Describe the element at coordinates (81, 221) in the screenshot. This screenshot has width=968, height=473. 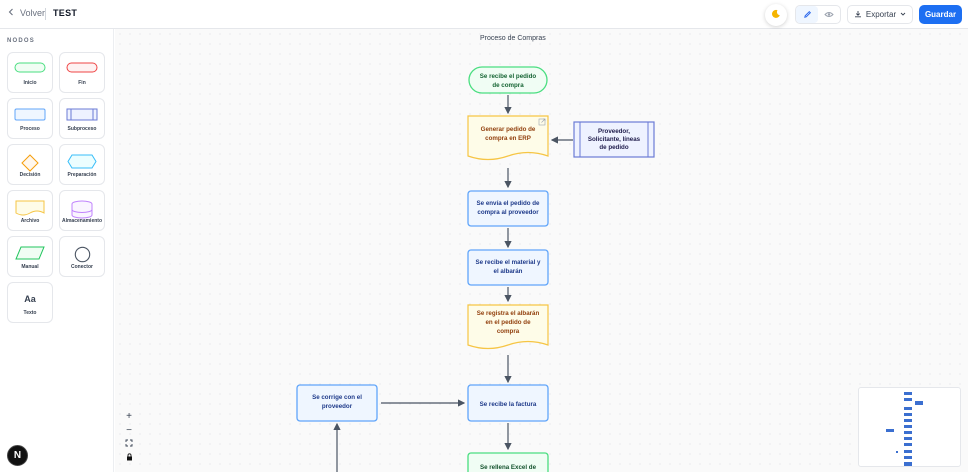
I see `node-palette-label: Almacenamiento` at that location.